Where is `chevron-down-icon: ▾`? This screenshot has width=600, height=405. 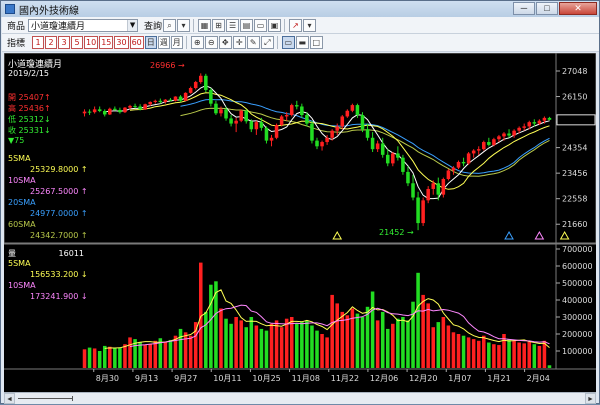 chevron-down-icon: ▾ is located at coordinates (310, 25).